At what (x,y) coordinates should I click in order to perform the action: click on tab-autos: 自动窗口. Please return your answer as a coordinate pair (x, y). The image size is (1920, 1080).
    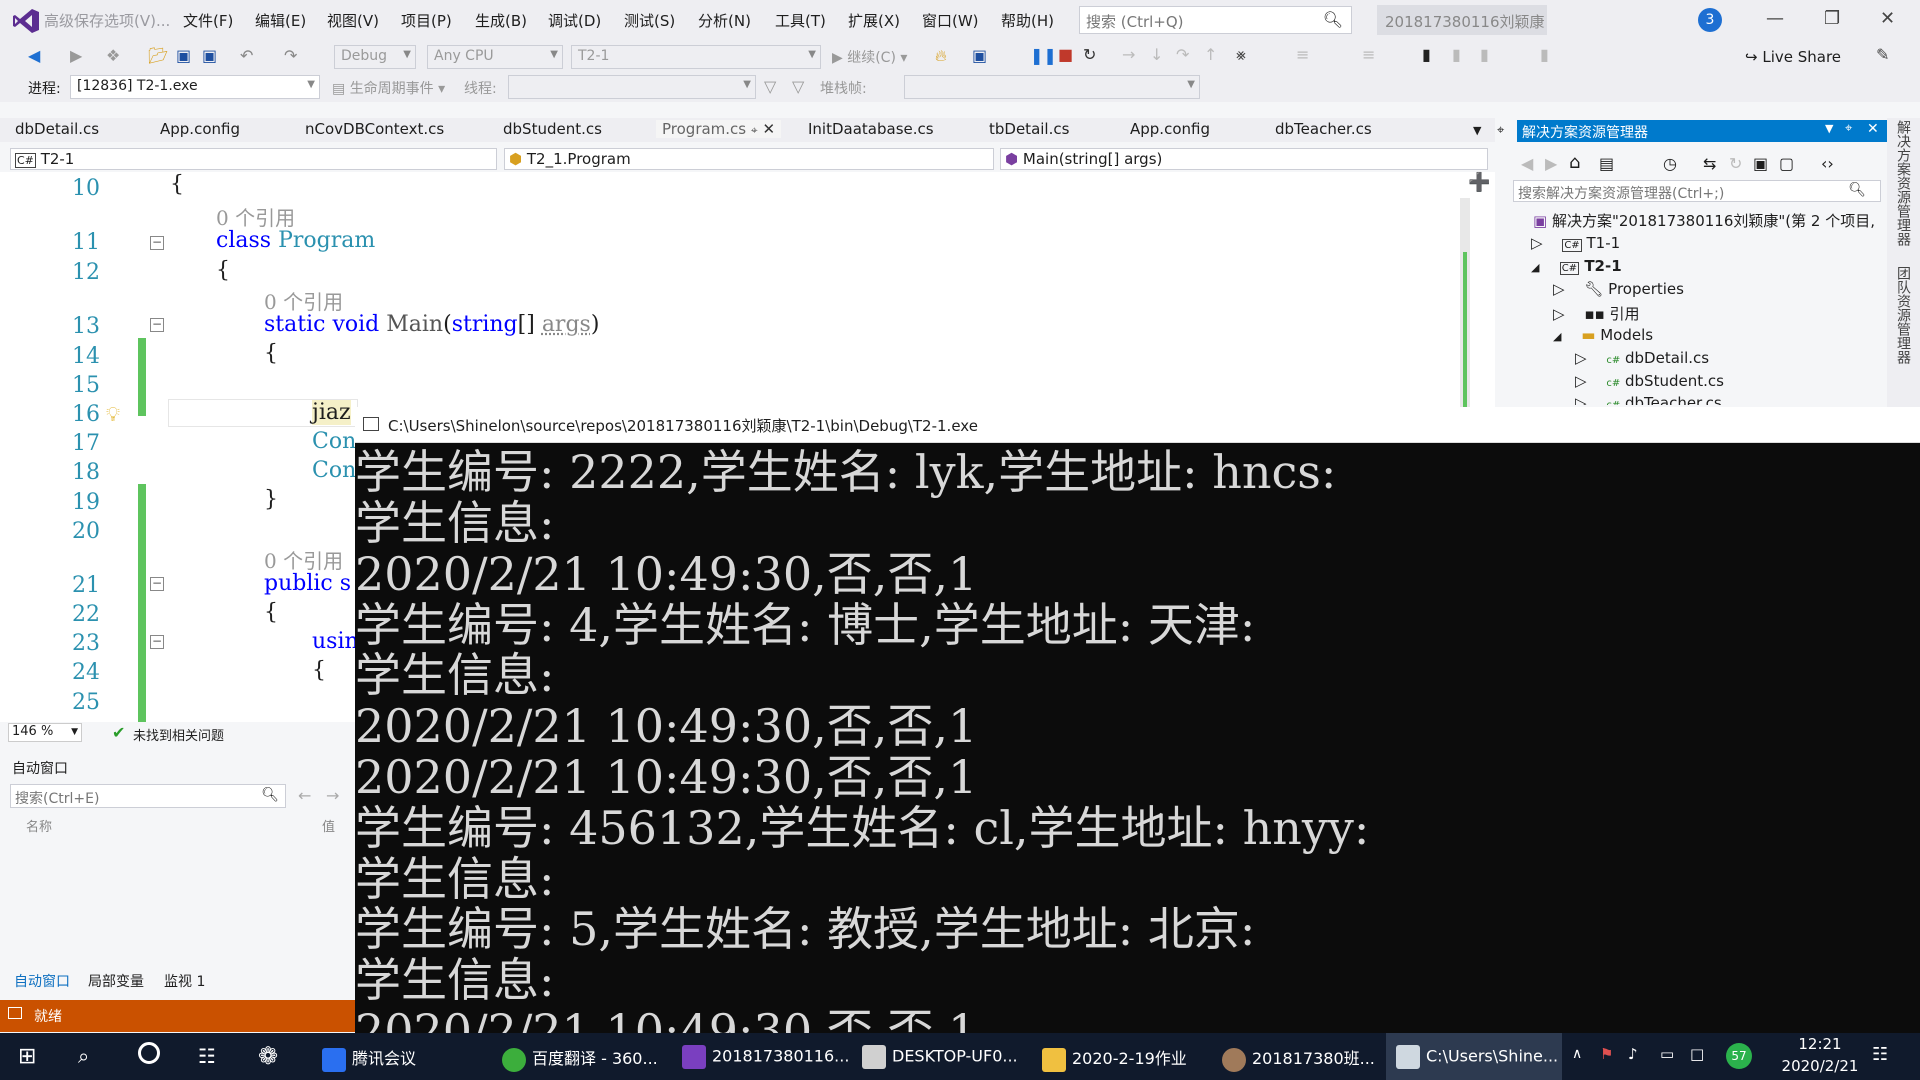
    Looking at the image, I should click on (42, 981).